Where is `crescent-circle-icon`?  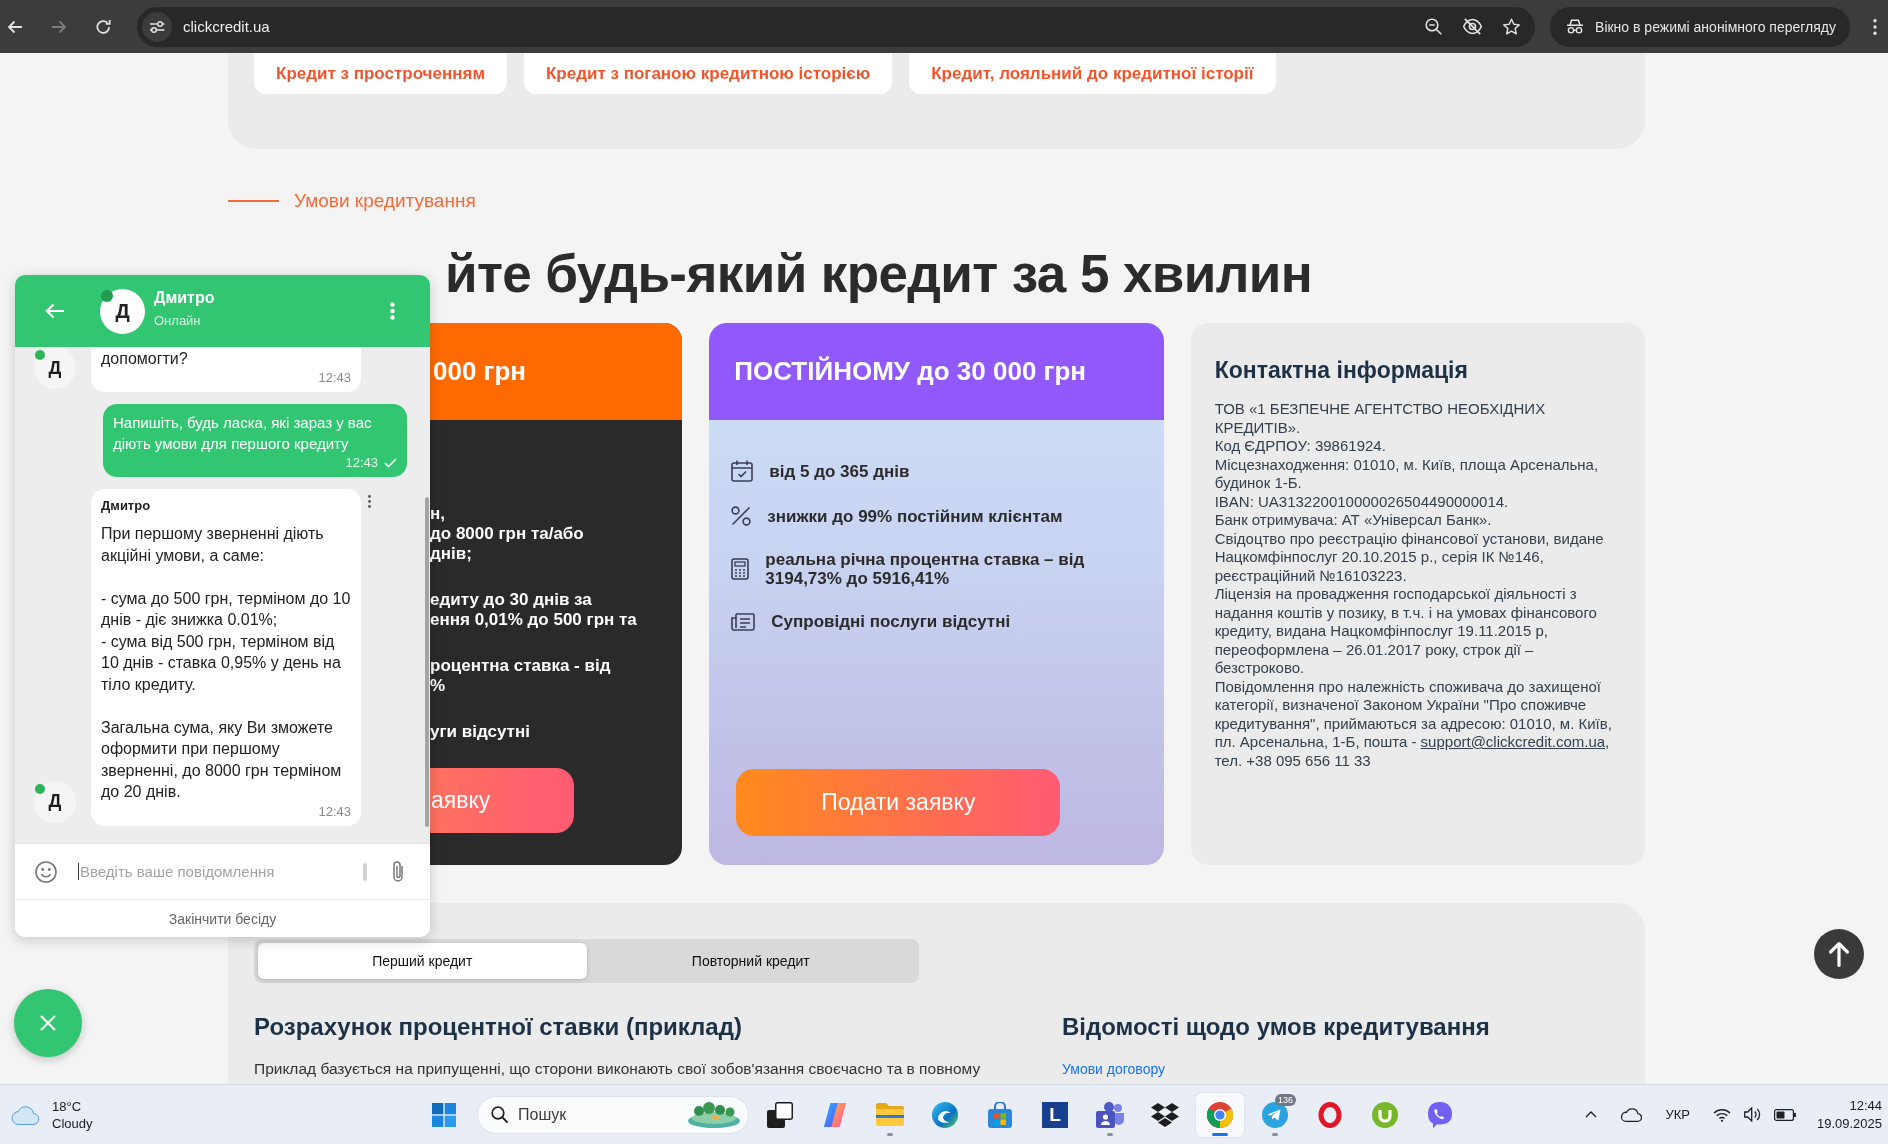
crescent-circle-icon is located at coordinates (945, 1114).